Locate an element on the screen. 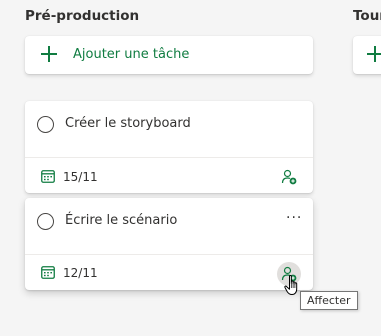 The width and height of the screenshot is (381, 336). due-date: 15/11 is located at coordinates (80, 177).